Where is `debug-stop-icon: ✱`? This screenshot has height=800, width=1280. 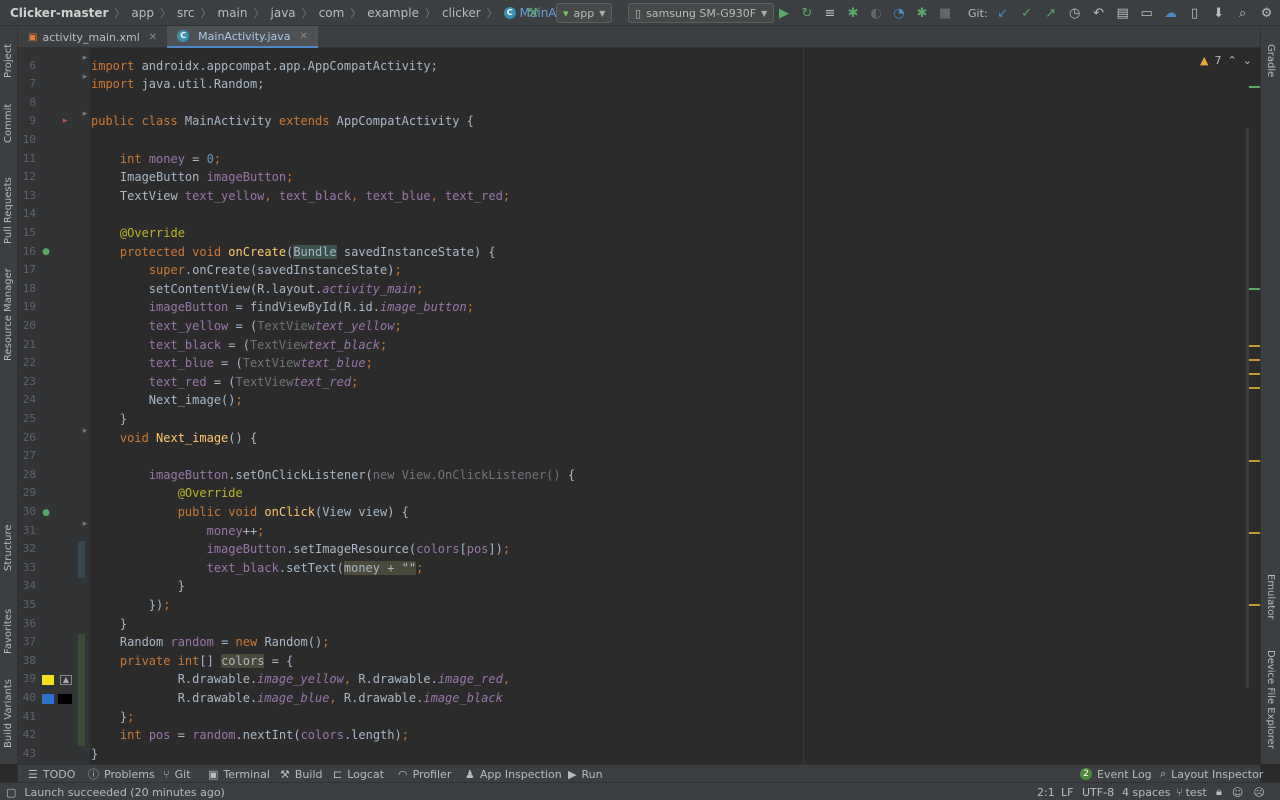
debug-stop-icon: ✱ is located at coordinates (922, 13).